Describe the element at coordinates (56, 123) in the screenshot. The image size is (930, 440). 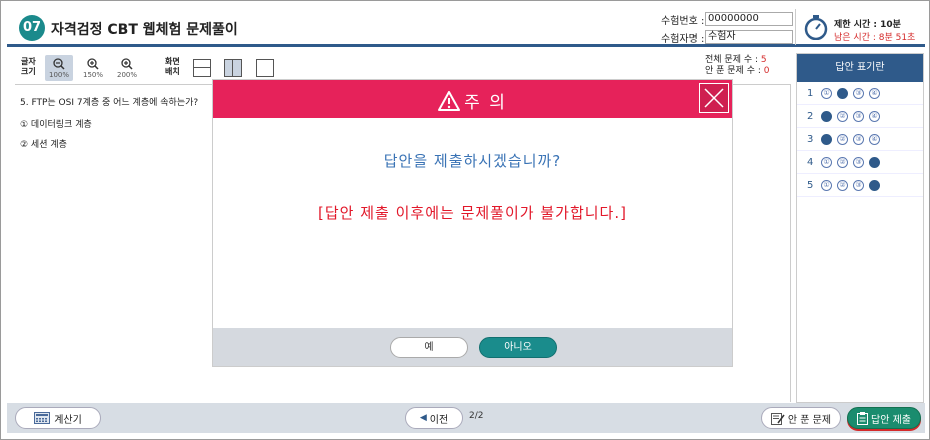
I see `choice-1: ① 데이터링크 계층` at that location.